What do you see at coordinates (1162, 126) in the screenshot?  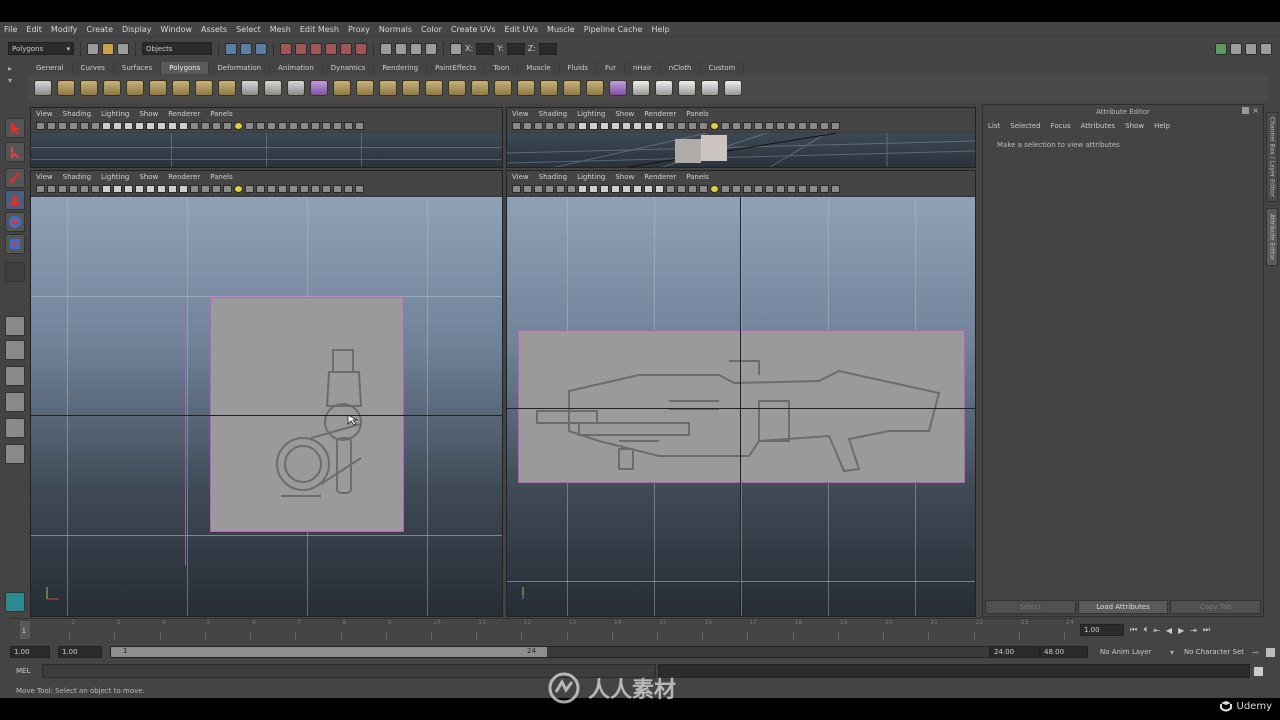 I see `help-menu: Help` at bounding box center [1162, 126].